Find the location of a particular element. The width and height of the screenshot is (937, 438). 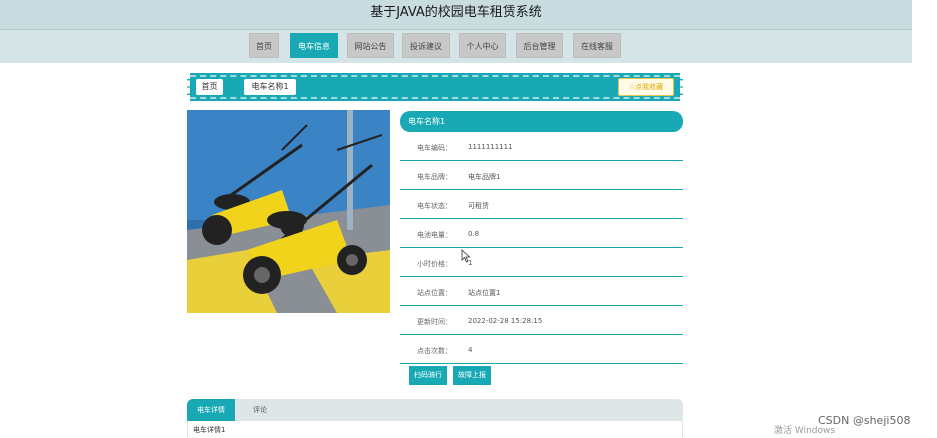

detail-text: 电车详情1 is located at coordinates (209, 430).